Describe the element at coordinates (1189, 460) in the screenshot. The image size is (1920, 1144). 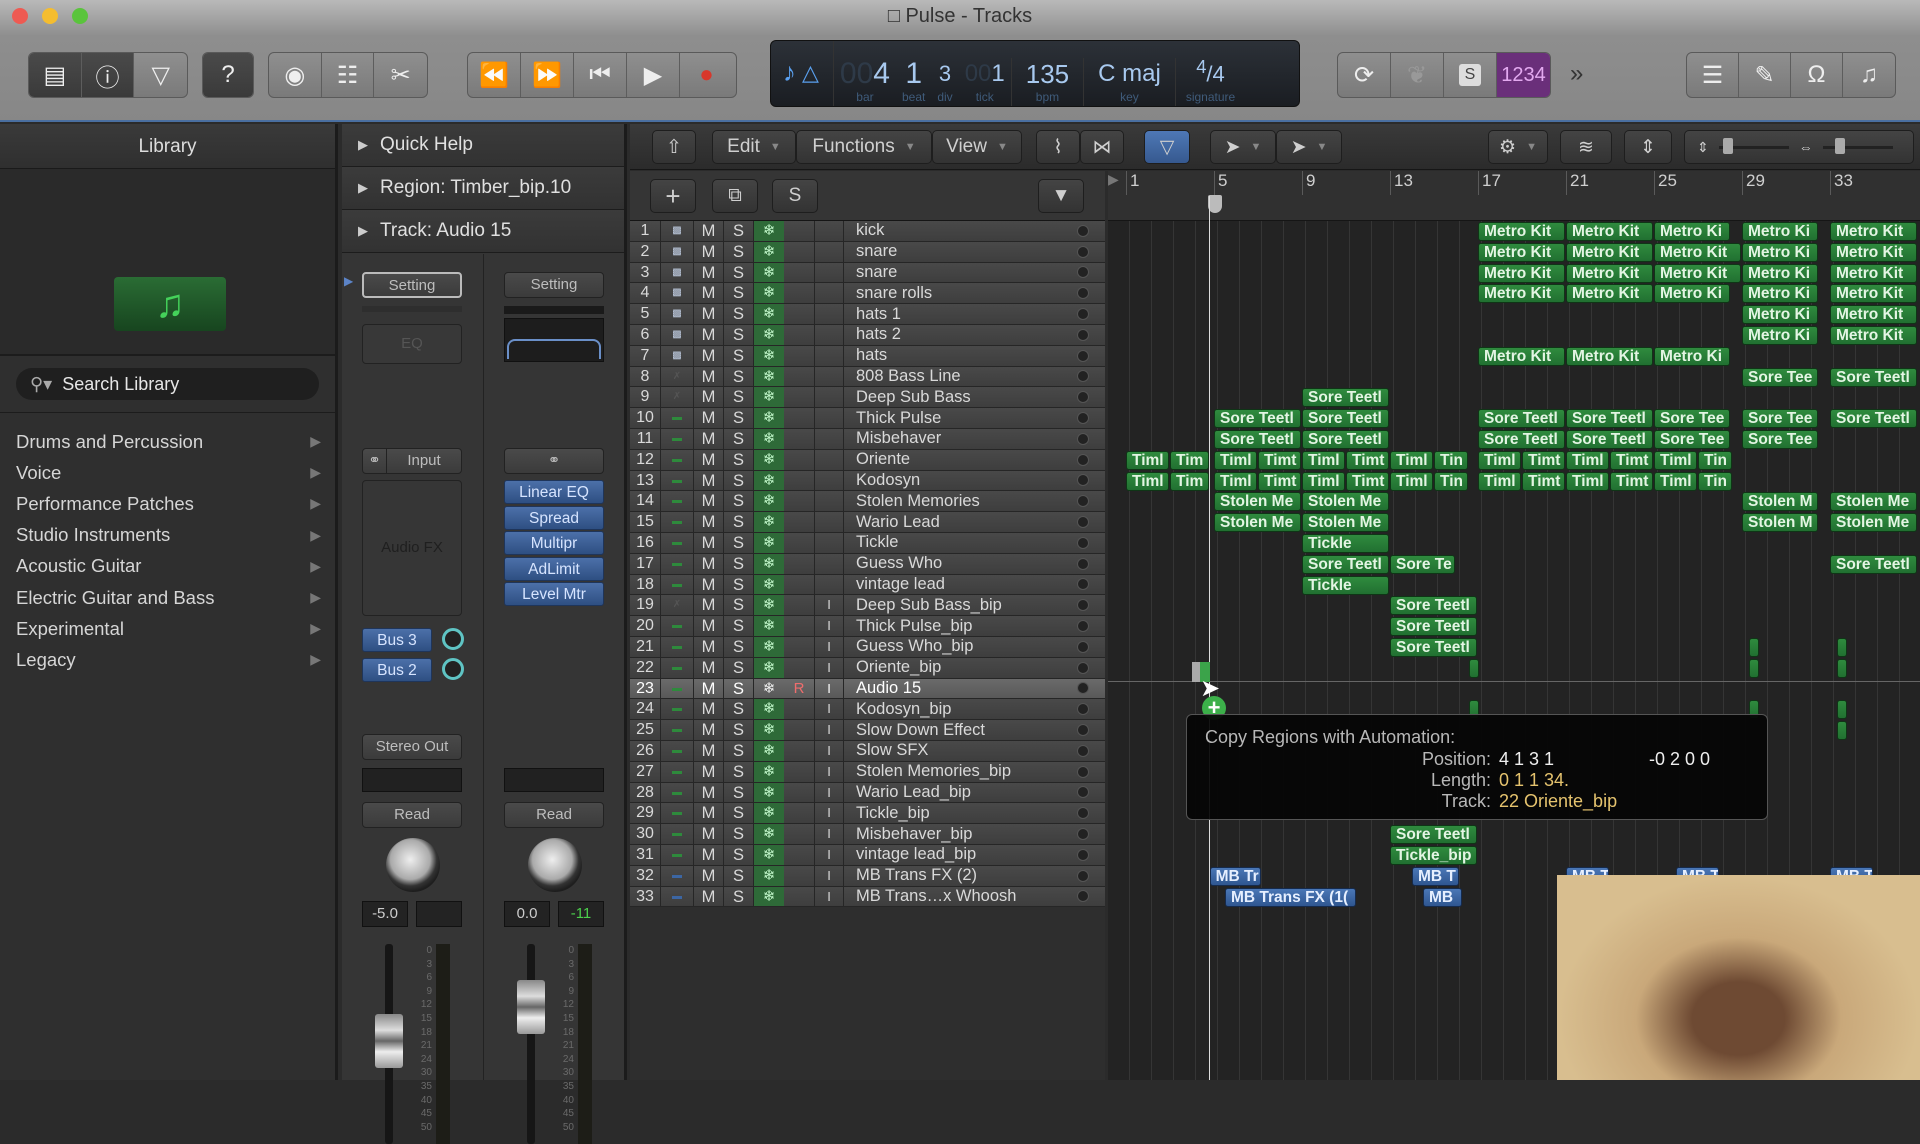
I see `region: Tim` at that location.